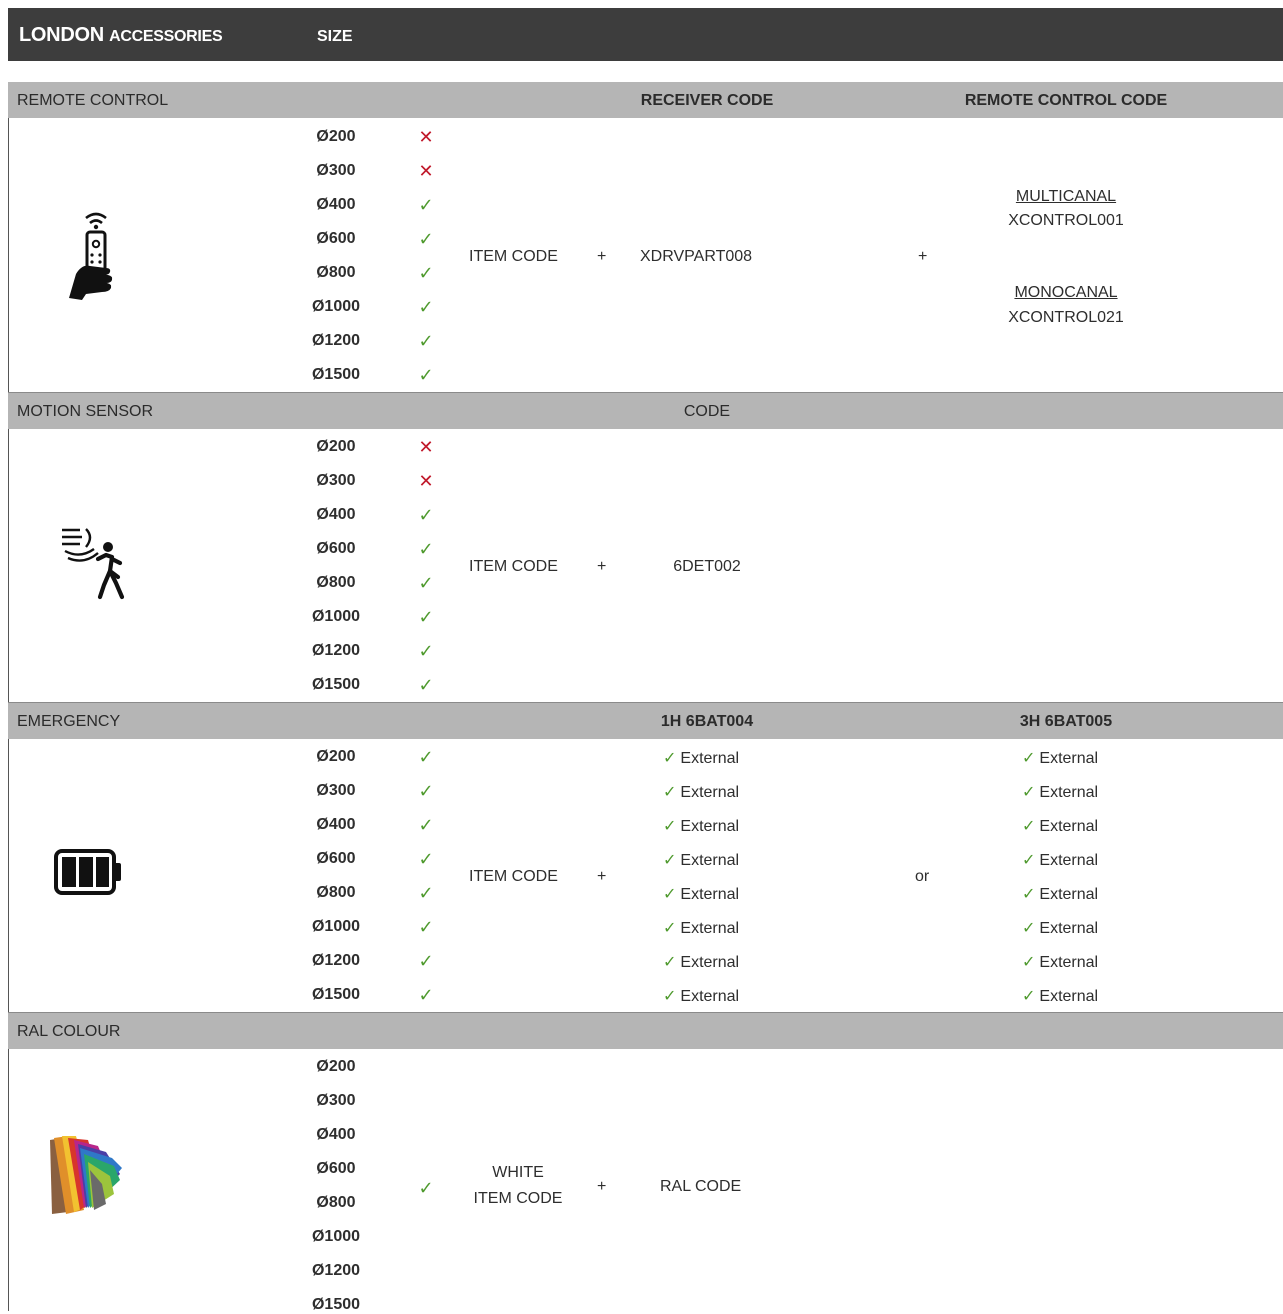 This screenshot has height=1314, width=1283. I want to click on header-remote-control-code: REMOTE CONTROL CODE, so click(1066, 100).